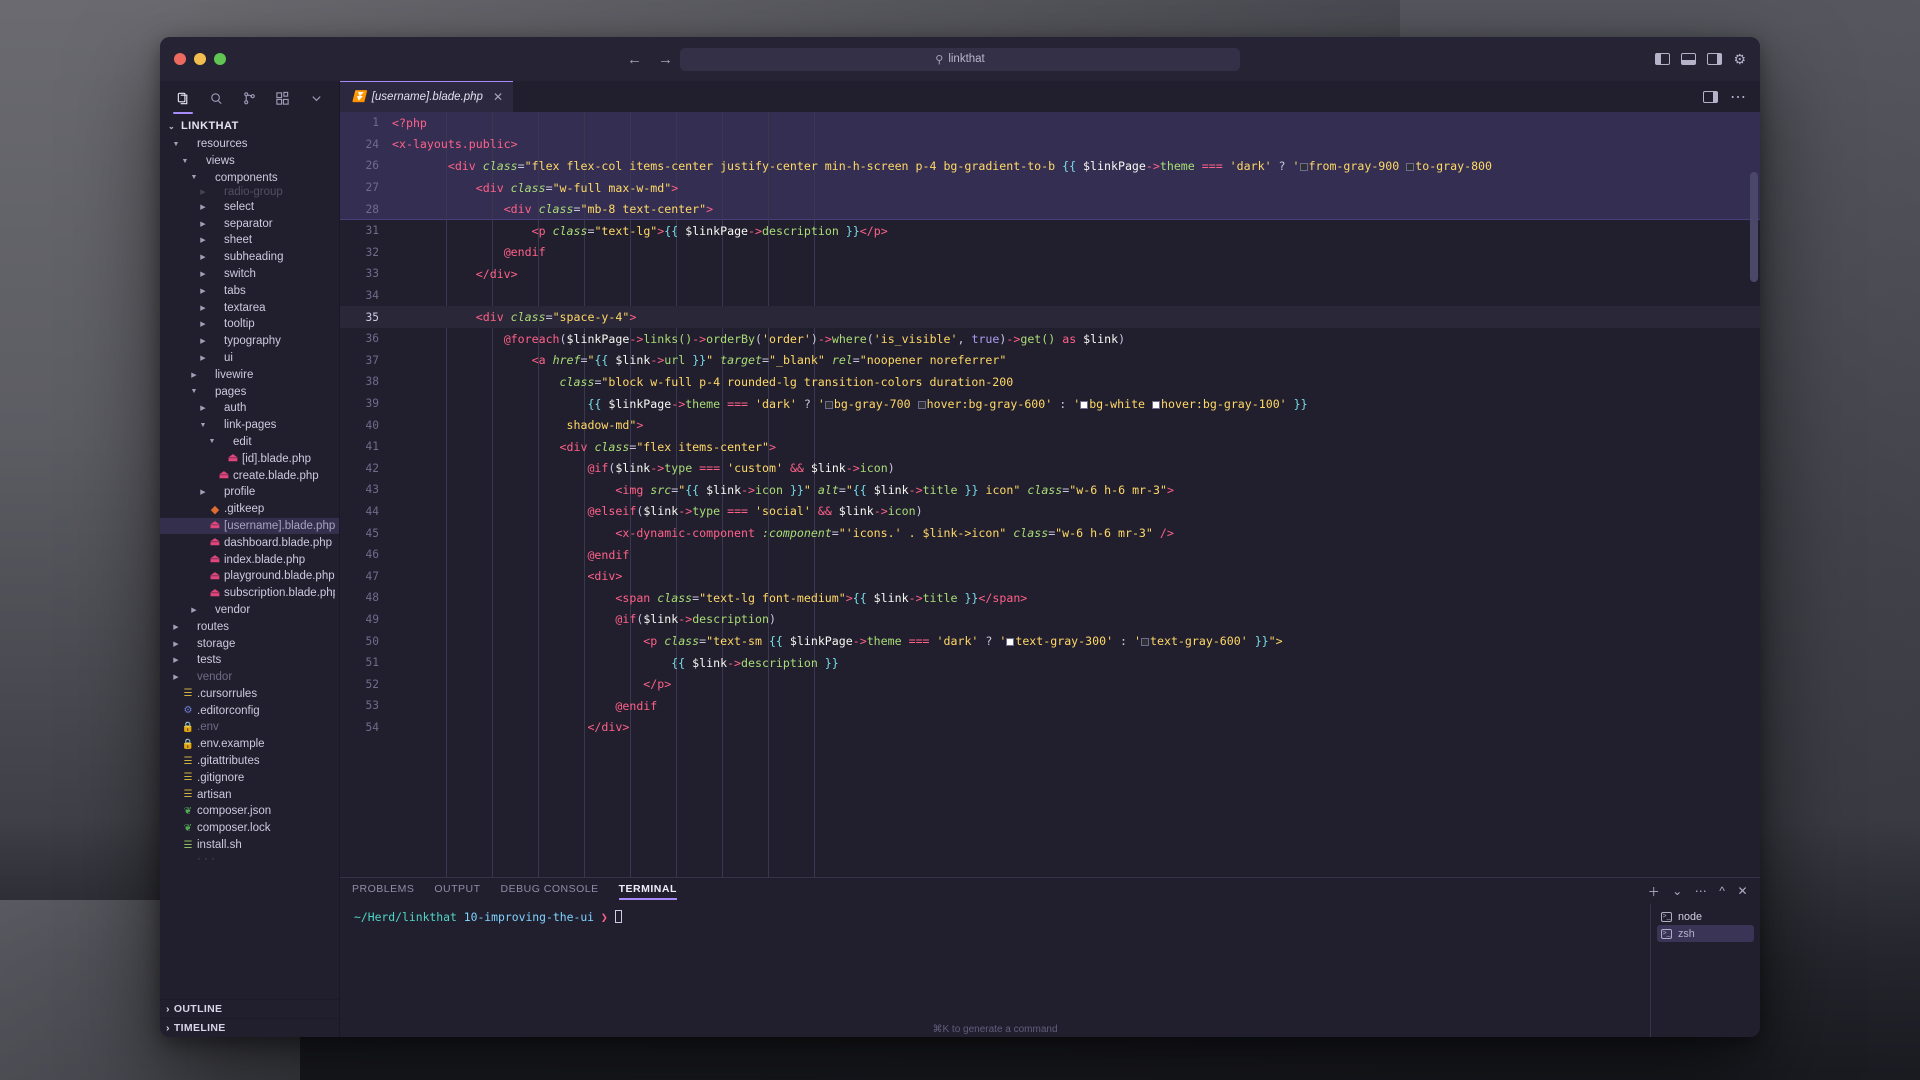 This screenshot has width=1920, height=1080. Describe the element at coordinates (249, 178) in the screenshot. I see `tree-item: ▼ components` at that location.